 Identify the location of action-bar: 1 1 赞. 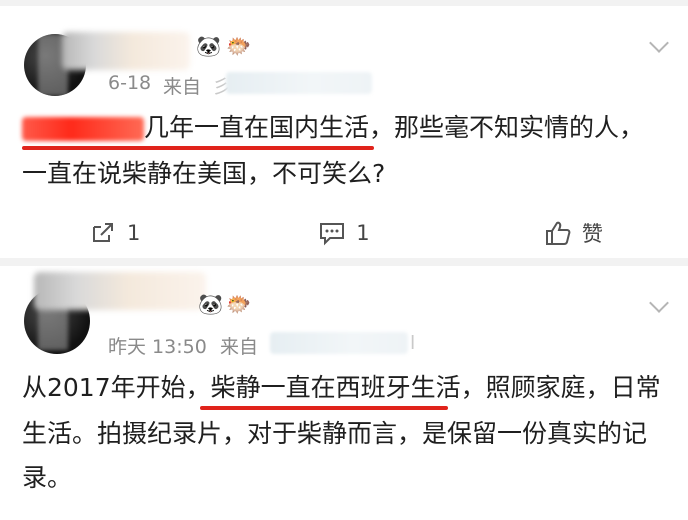
(344, 233).